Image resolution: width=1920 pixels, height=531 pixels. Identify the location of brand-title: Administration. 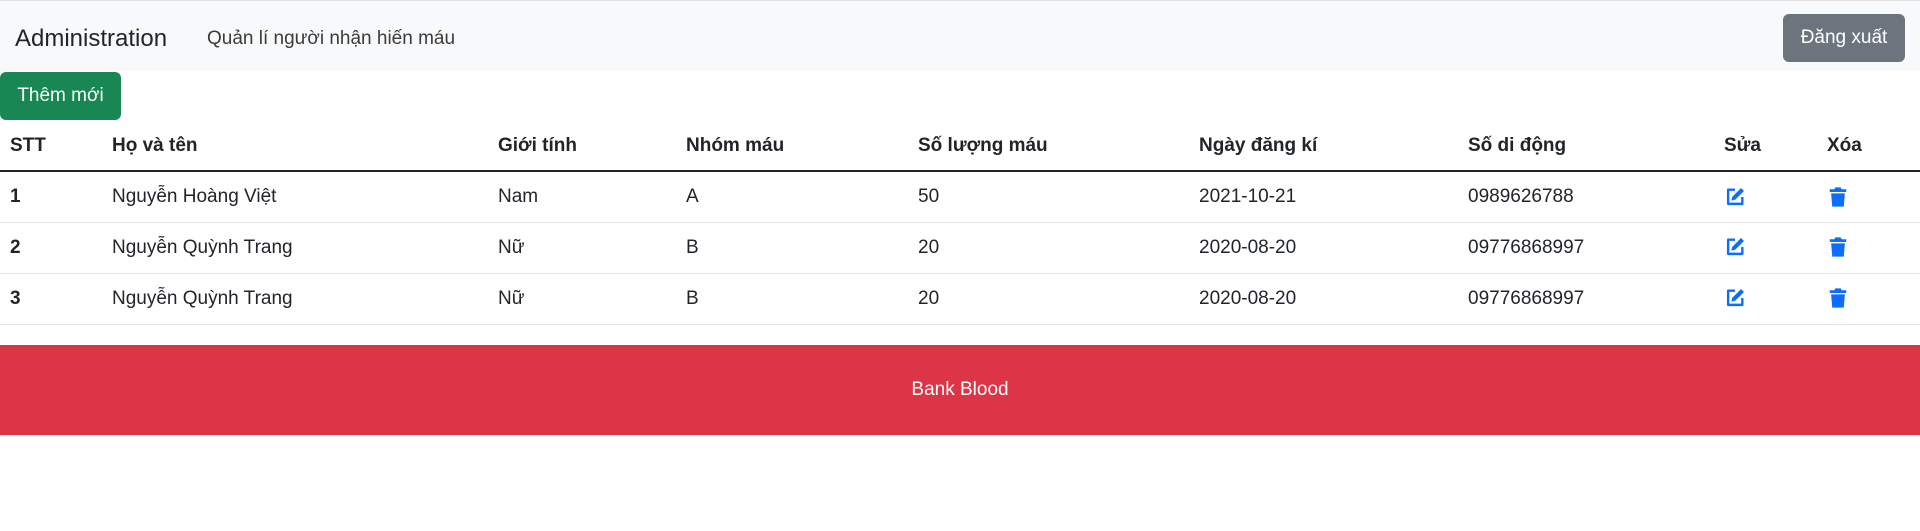
(91, 39).